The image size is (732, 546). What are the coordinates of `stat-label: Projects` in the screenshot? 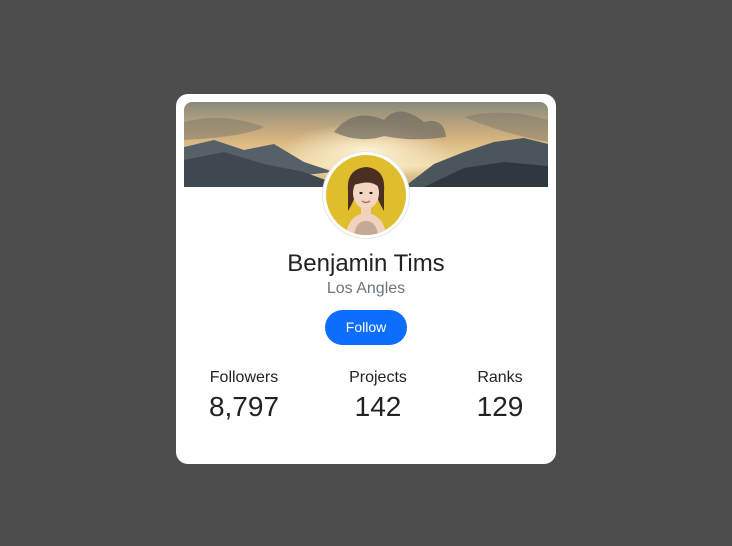 It's located at (378, 377).